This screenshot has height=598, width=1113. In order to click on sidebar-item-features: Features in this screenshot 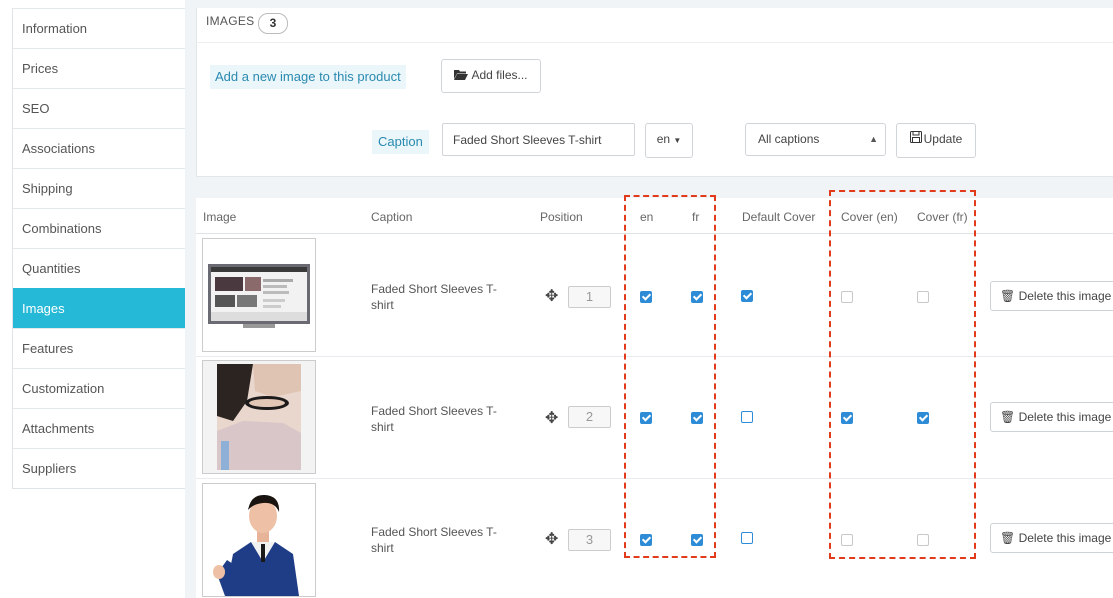, I will do `click(99, 348)`.